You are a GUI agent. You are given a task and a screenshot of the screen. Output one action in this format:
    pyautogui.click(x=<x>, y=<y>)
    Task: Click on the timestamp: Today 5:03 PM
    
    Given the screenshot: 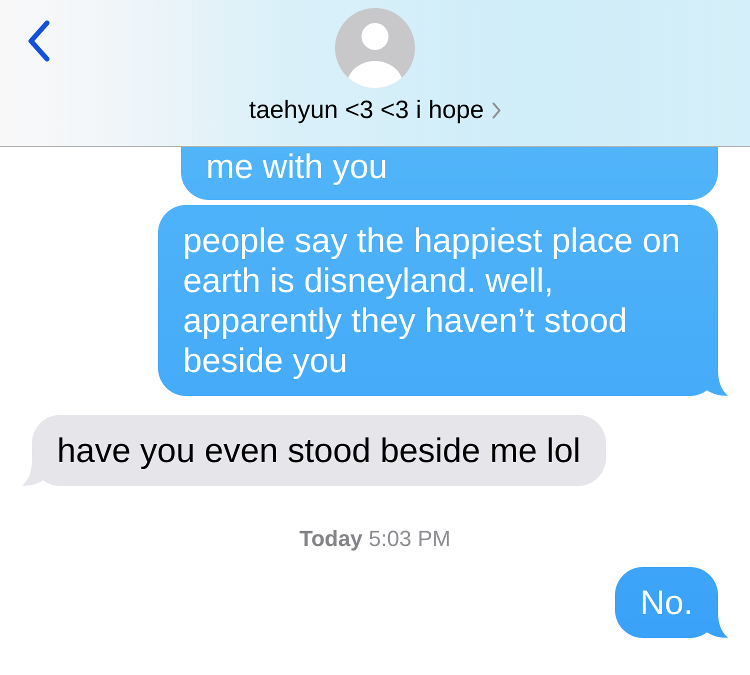 What is the action you would take?
    pyautogui.click(x=375, y=539)
    